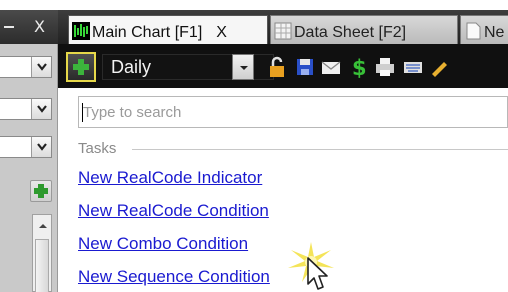 The height and width of the screenshot is (292, 508). I want to click on tasks-header: Tasks, so click(97, 148).